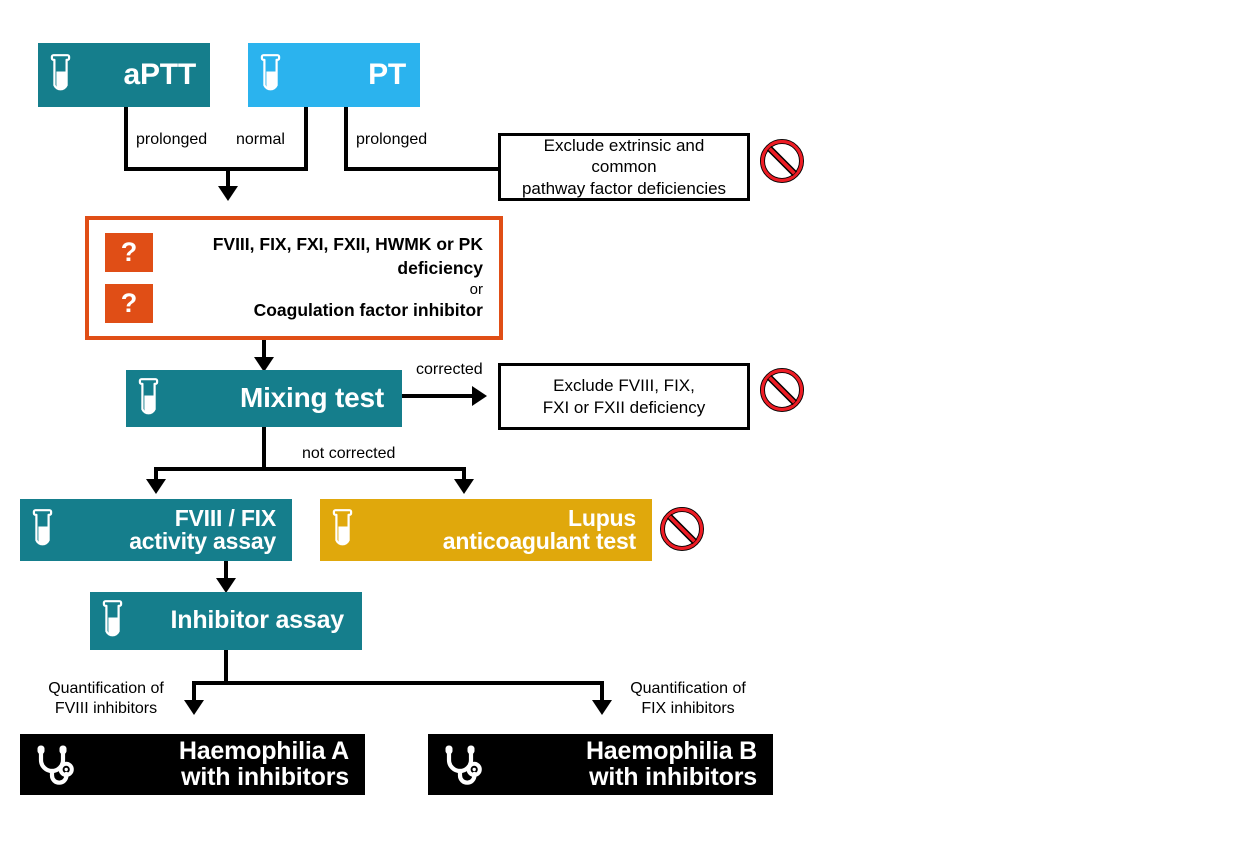  What do you see at coordinates (346, 139) in the screenshot?
I see `connector-pt-prolonged-down` at bounding box center [346, 139].